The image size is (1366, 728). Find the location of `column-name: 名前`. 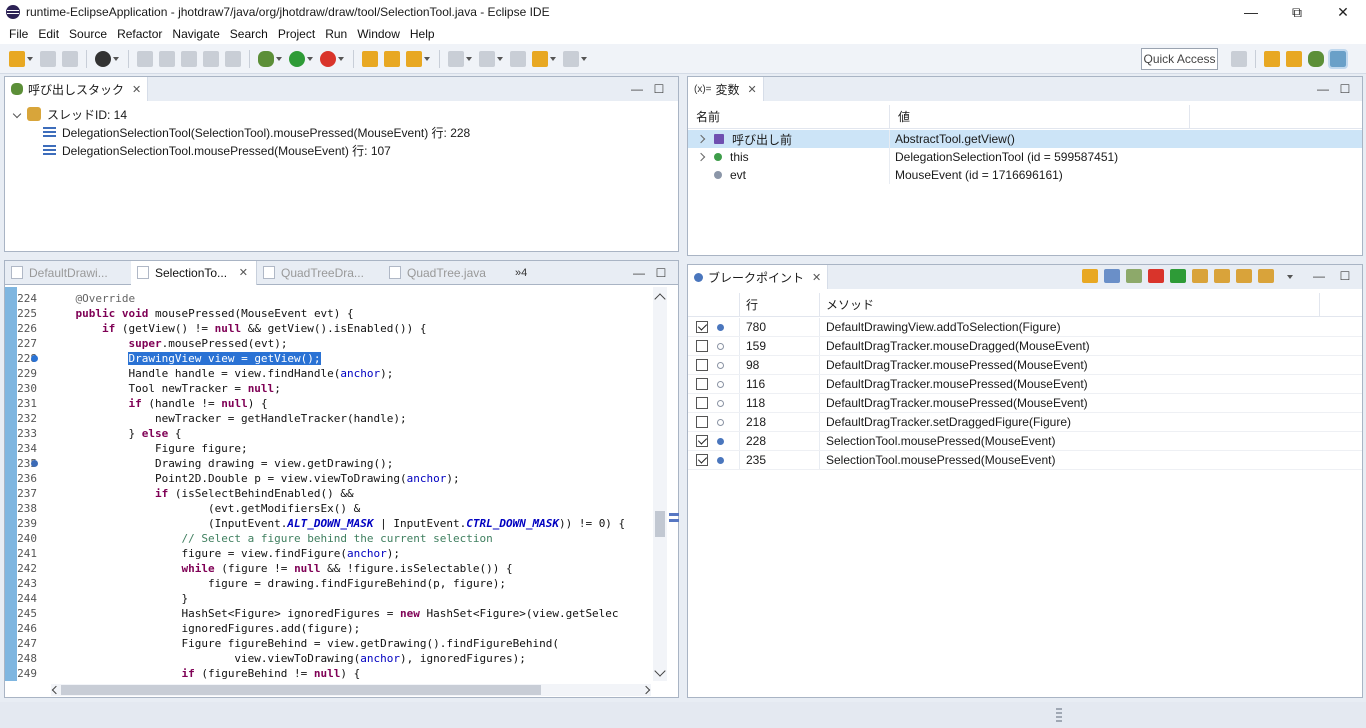

column-name: 名前 is located at coordinates (789, 116).